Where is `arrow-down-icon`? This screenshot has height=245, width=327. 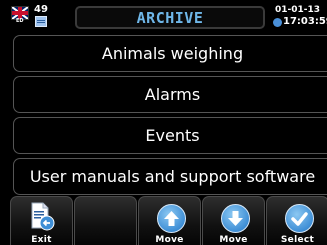 arrow-down-icon is located at coordinates (235, 218).